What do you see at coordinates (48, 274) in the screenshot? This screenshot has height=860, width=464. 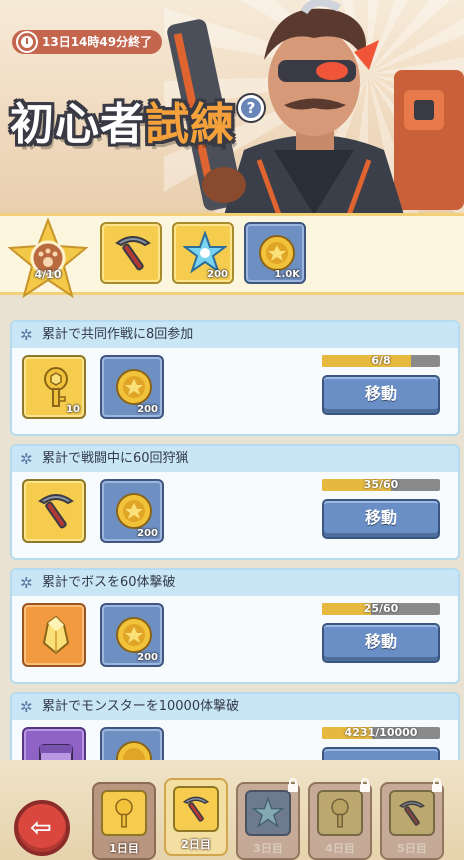 I see `star-progress-text: 4/10` at bounding box center [48, 274].